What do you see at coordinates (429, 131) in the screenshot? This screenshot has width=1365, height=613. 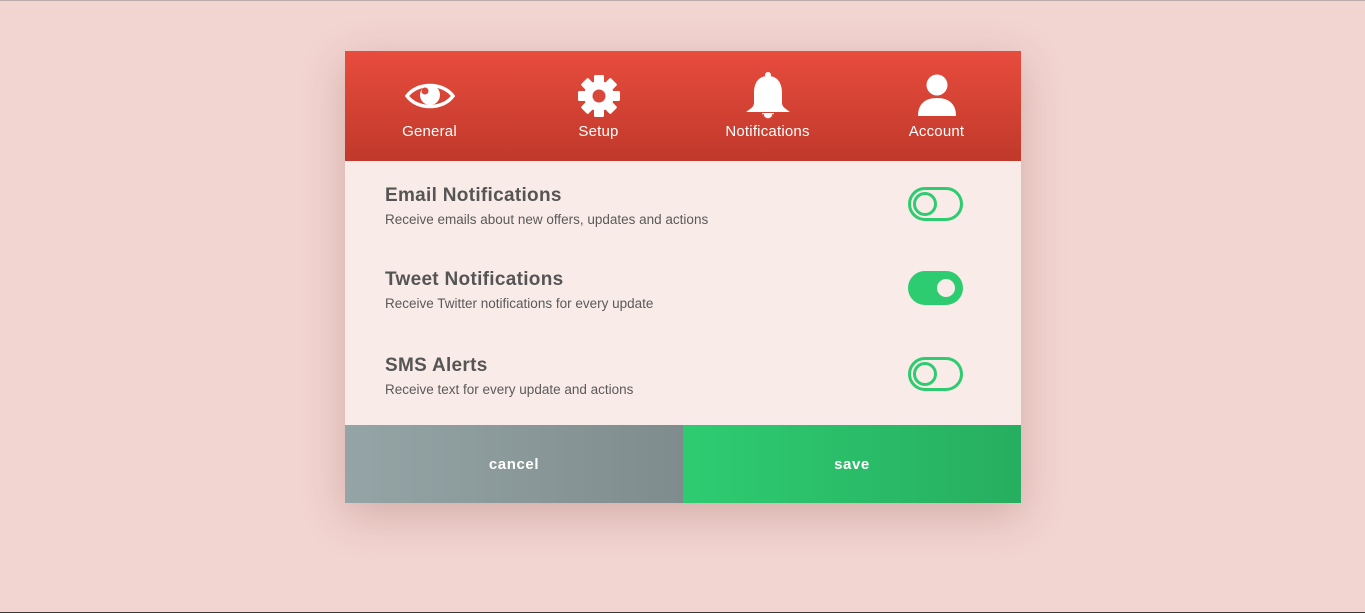 I see `tab-label: General` at bounding box center [429, 131].